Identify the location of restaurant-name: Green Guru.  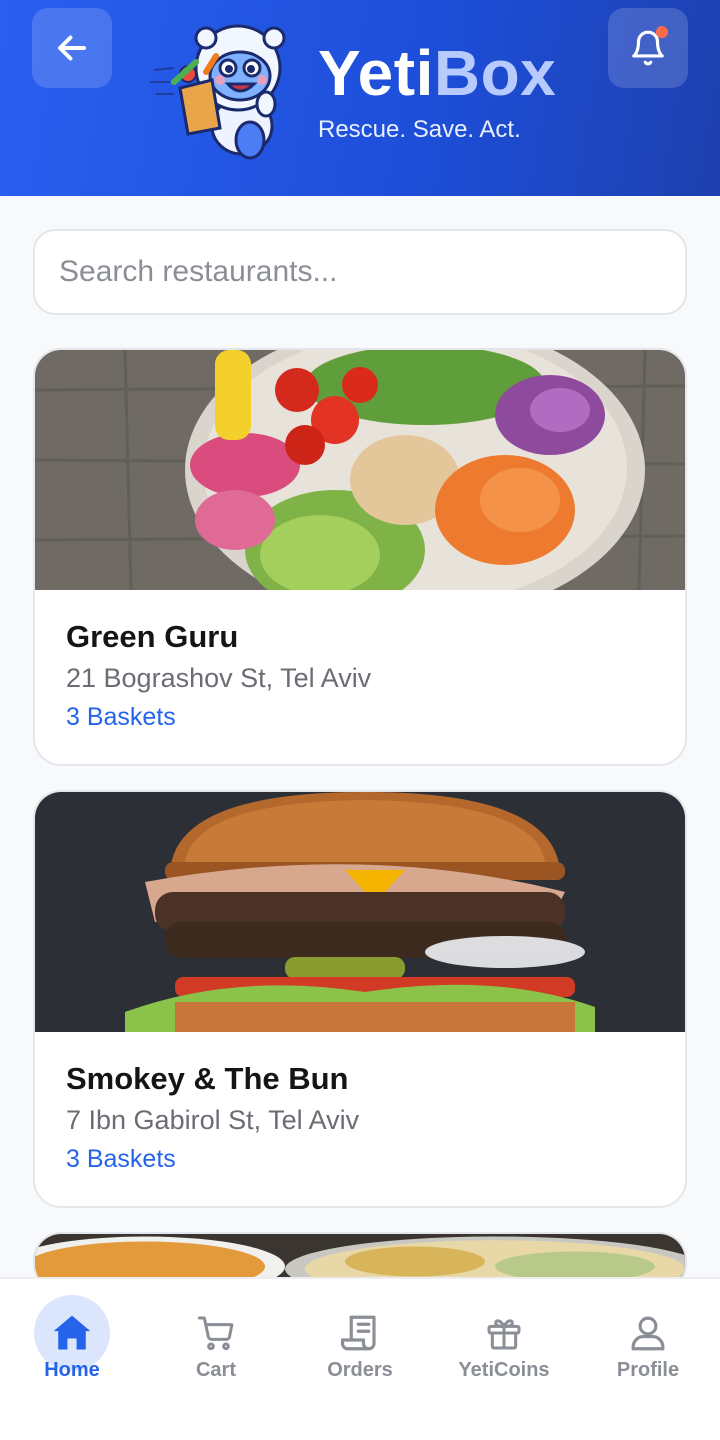
(152, 636).